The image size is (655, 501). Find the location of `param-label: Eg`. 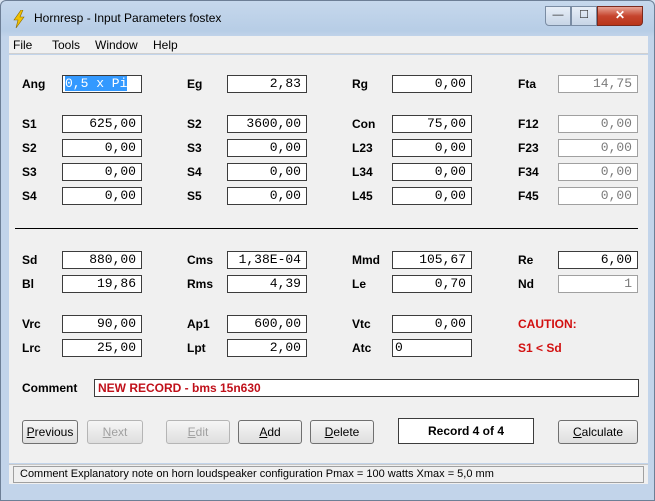

param-label: Eg is located at coordinates (195, 84).